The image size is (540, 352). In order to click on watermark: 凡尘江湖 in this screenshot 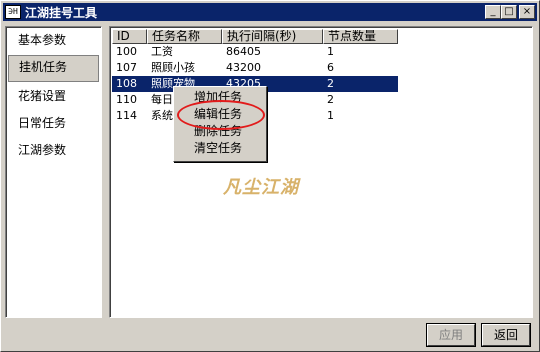, I will do `click(261, 187)`.